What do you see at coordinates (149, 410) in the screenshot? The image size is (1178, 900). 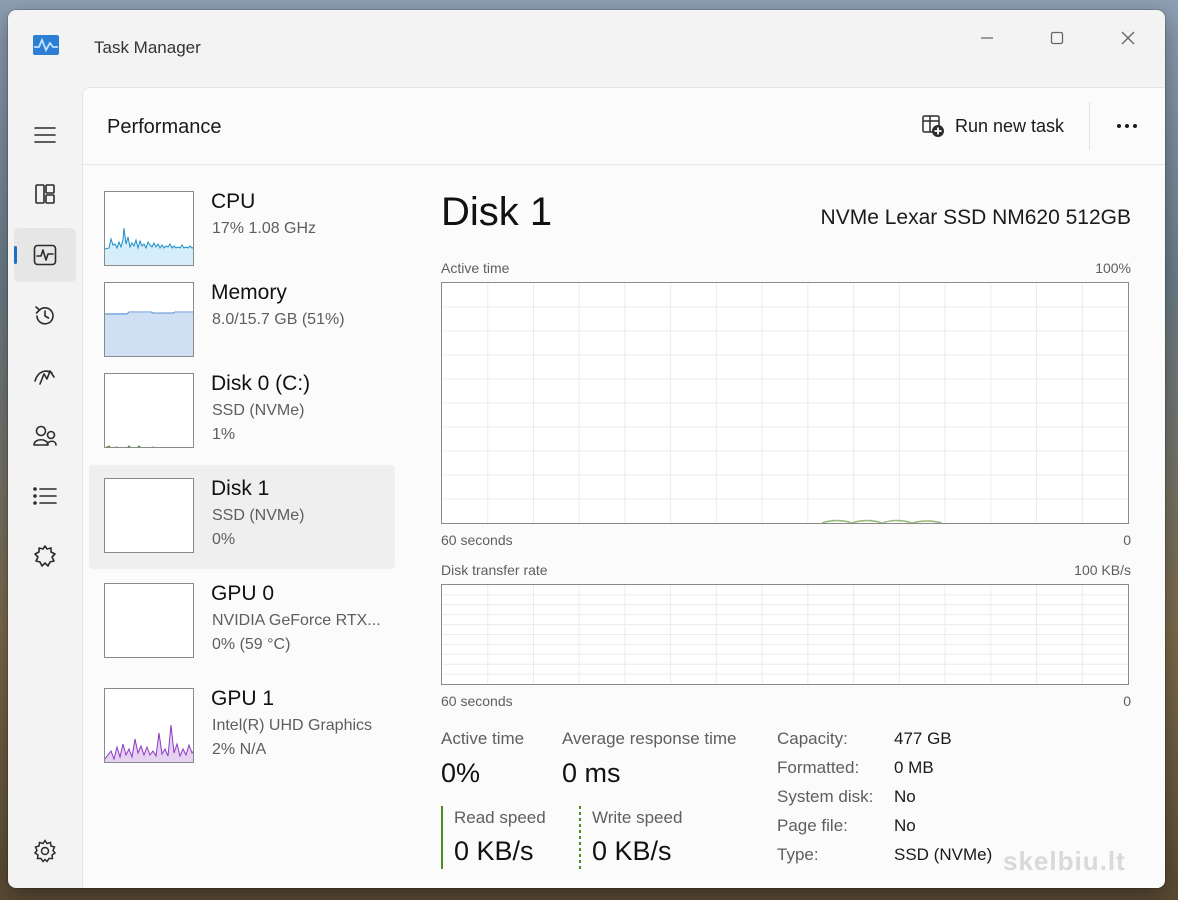 I see `disk0-thumbnail-graph` at bounding box center [149, 410].